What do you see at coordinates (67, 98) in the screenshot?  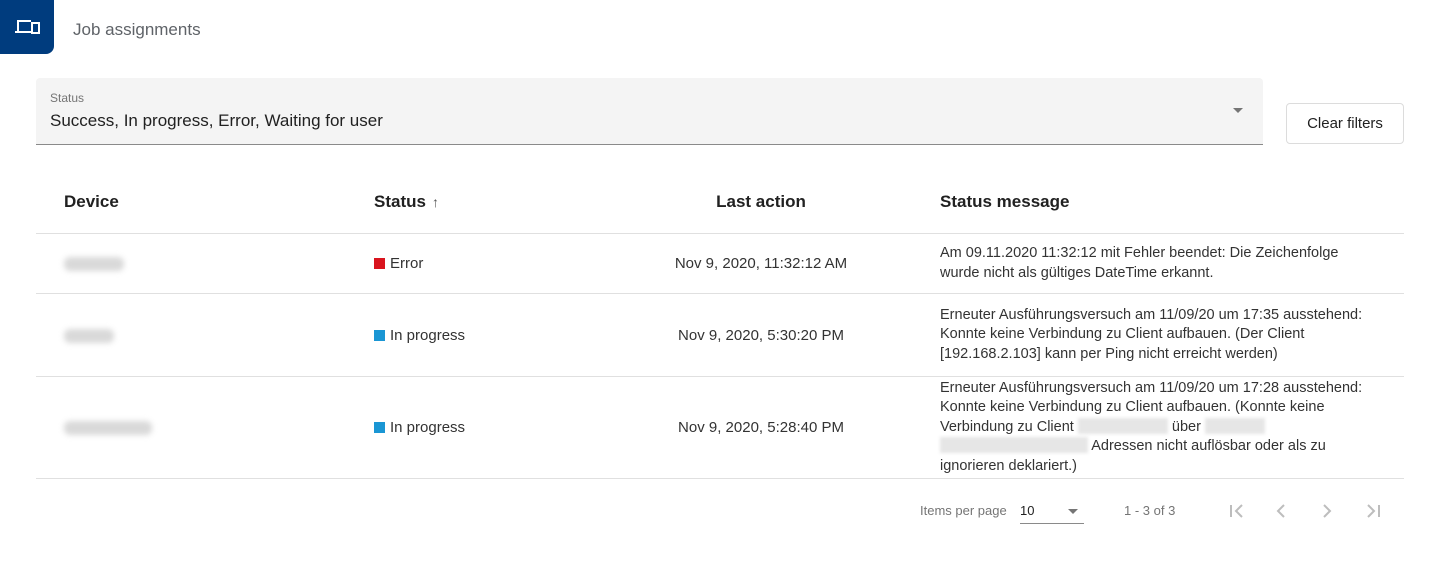 I see `status-filter-label: Status` at bounding box center [67, 98].